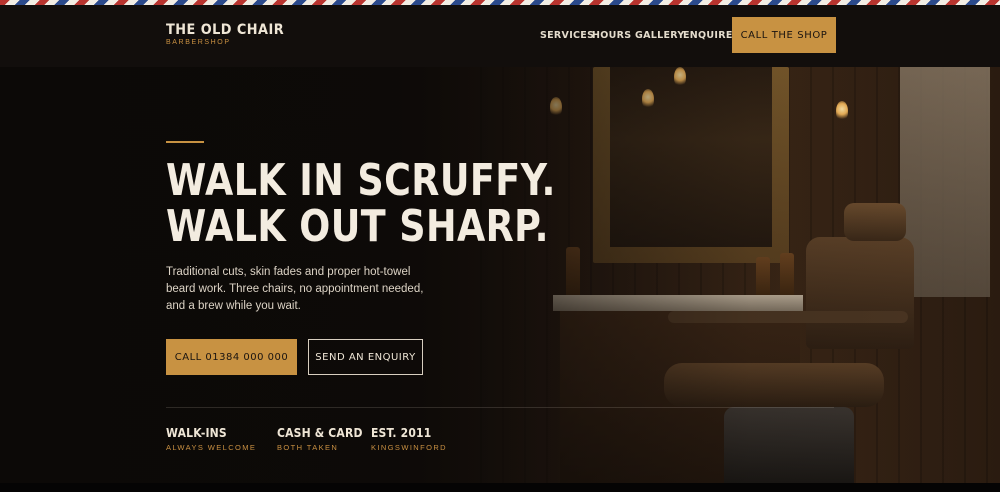 The width and height of the screenshot is (1000, 492). I want to click on feature-subtitle: ALWAYS WELCOME, so click(211, 447).